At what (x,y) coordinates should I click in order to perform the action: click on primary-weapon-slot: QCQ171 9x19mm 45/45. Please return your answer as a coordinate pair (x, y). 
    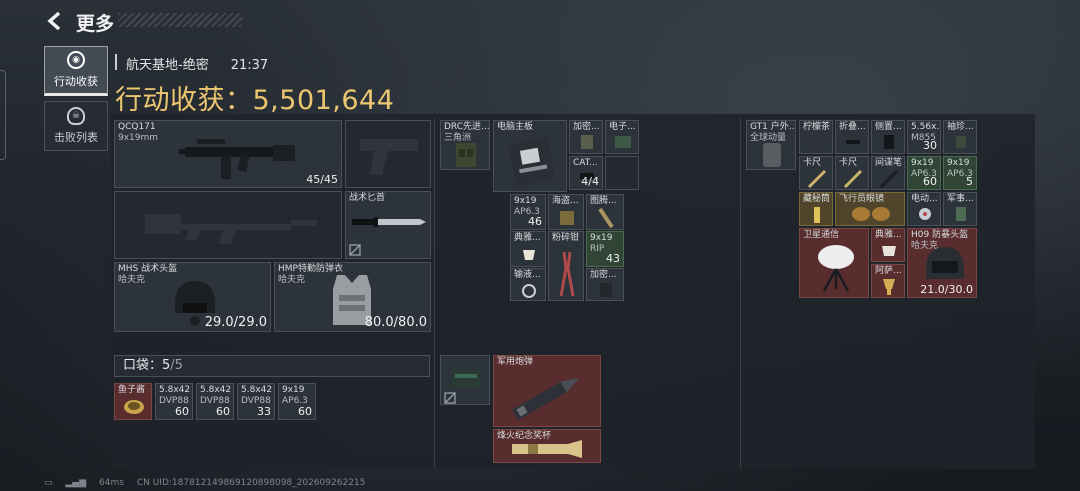
    Looking at the image, I should click on (228, 154).